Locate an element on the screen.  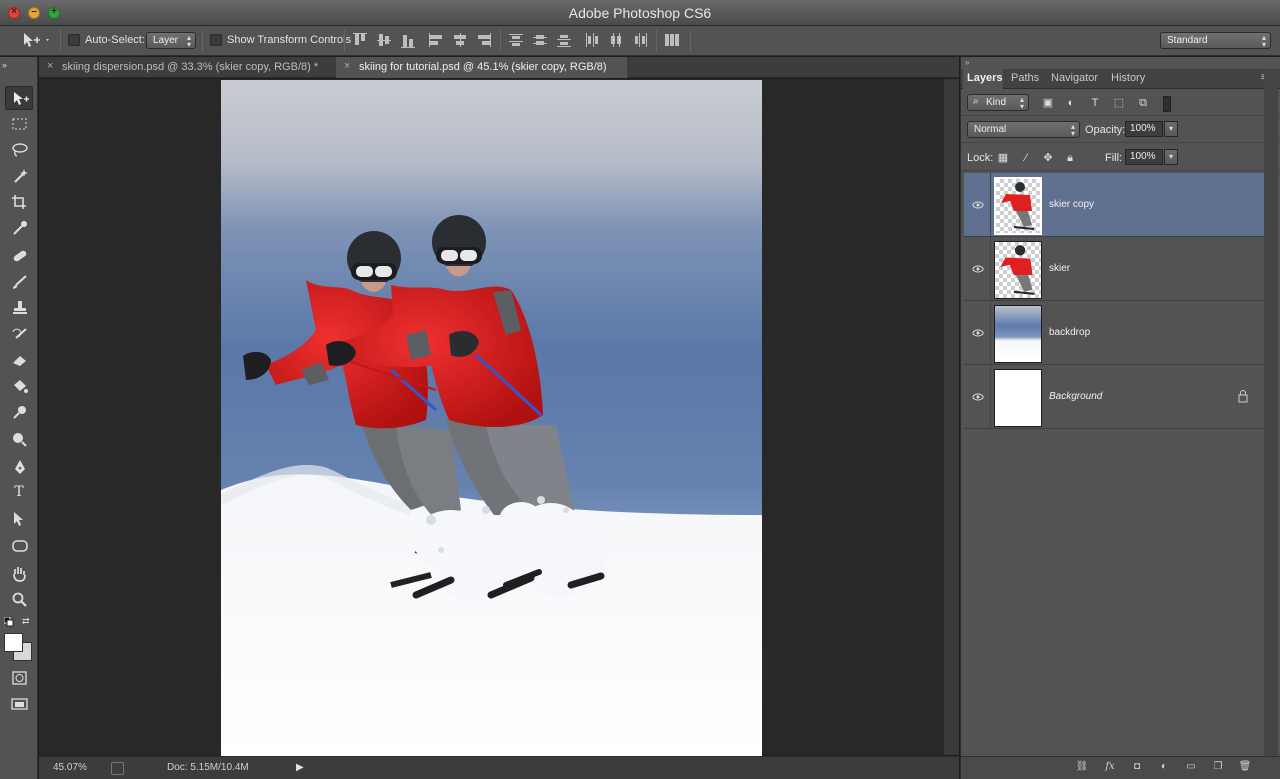
distribute-vertical-centers-icon is located at coordinates (540, 40).